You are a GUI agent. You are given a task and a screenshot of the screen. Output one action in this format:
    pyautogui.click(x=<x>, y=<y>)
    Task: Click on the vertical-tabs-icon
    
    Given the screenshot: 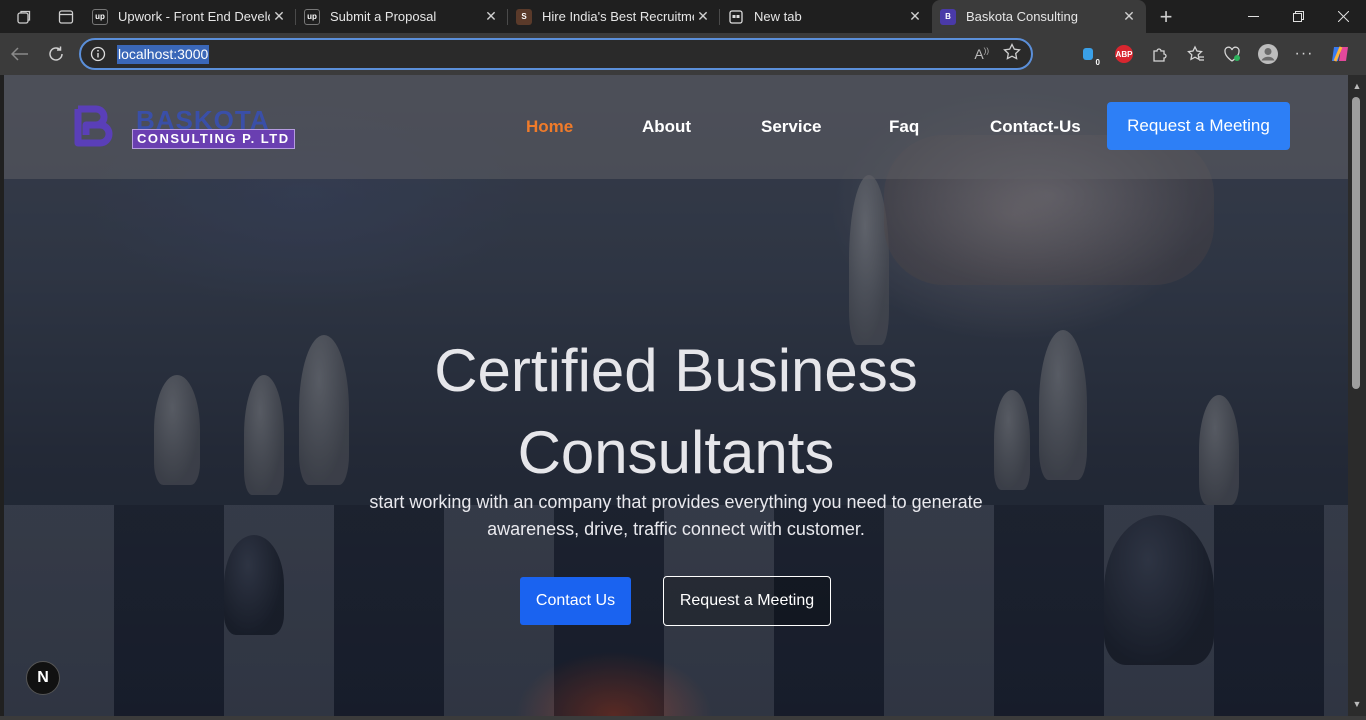 What is the action you would take?
    pyautogui.click(x=66, y=16)
    